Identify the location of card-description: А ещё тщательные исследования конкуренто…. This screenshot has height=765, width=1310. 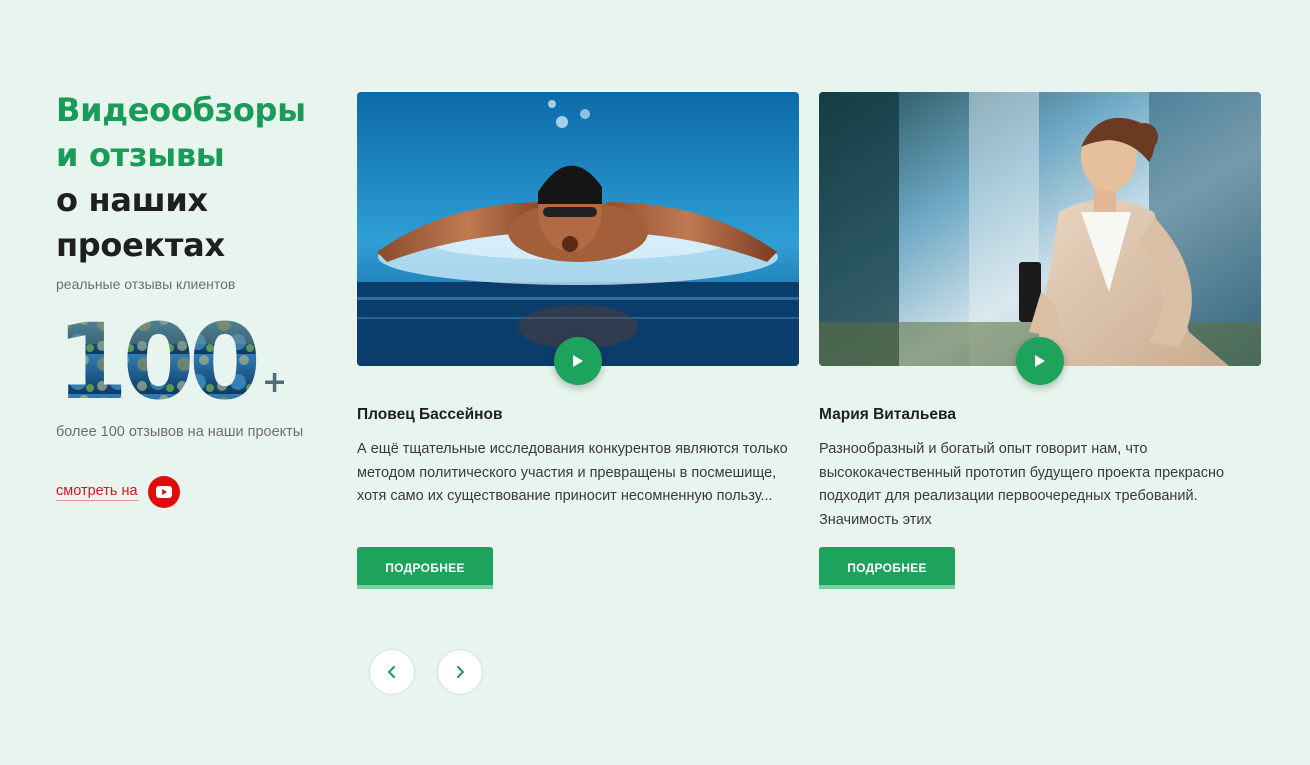
(572, 472).